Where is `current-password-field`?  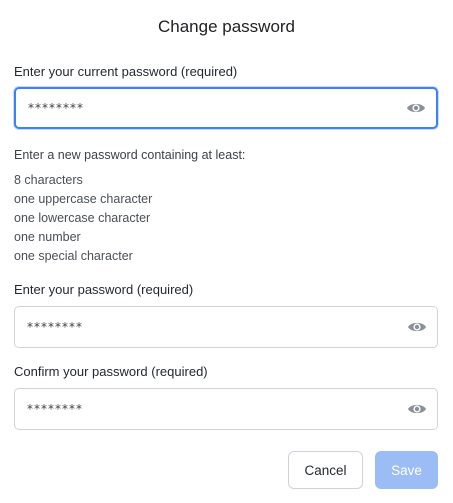
current-password-field is located at coordinates (226, 108).